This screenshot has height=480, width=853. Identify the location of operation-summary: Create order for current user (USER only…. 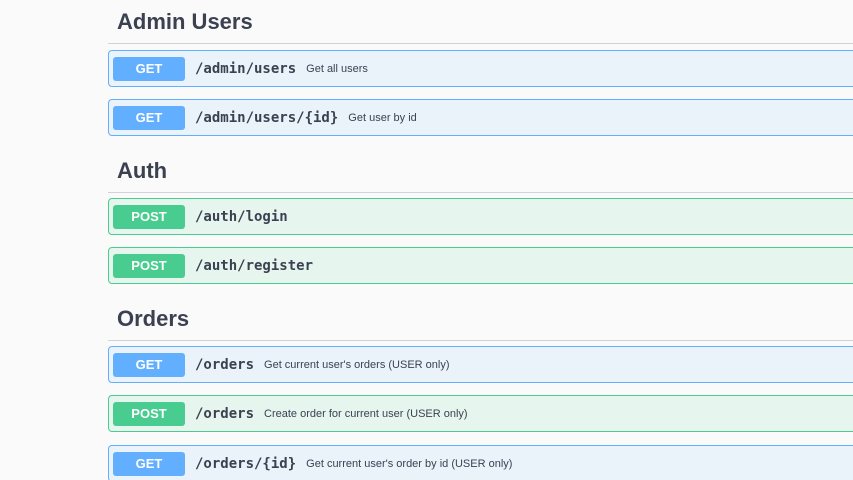
(366, 413).